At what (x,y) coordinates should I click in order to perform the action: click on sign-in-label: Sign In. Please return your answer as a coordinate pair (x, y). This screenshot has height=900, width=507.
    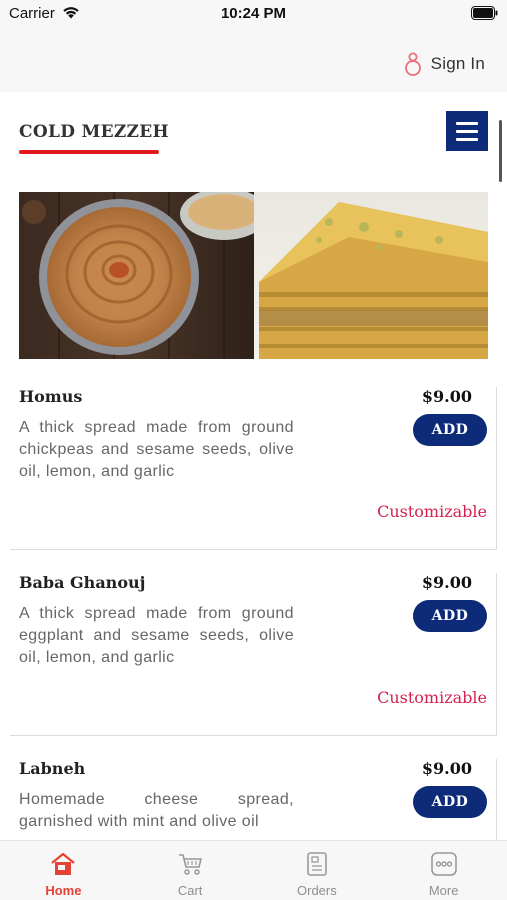
    Looking at the image, I should click on (457, 63).